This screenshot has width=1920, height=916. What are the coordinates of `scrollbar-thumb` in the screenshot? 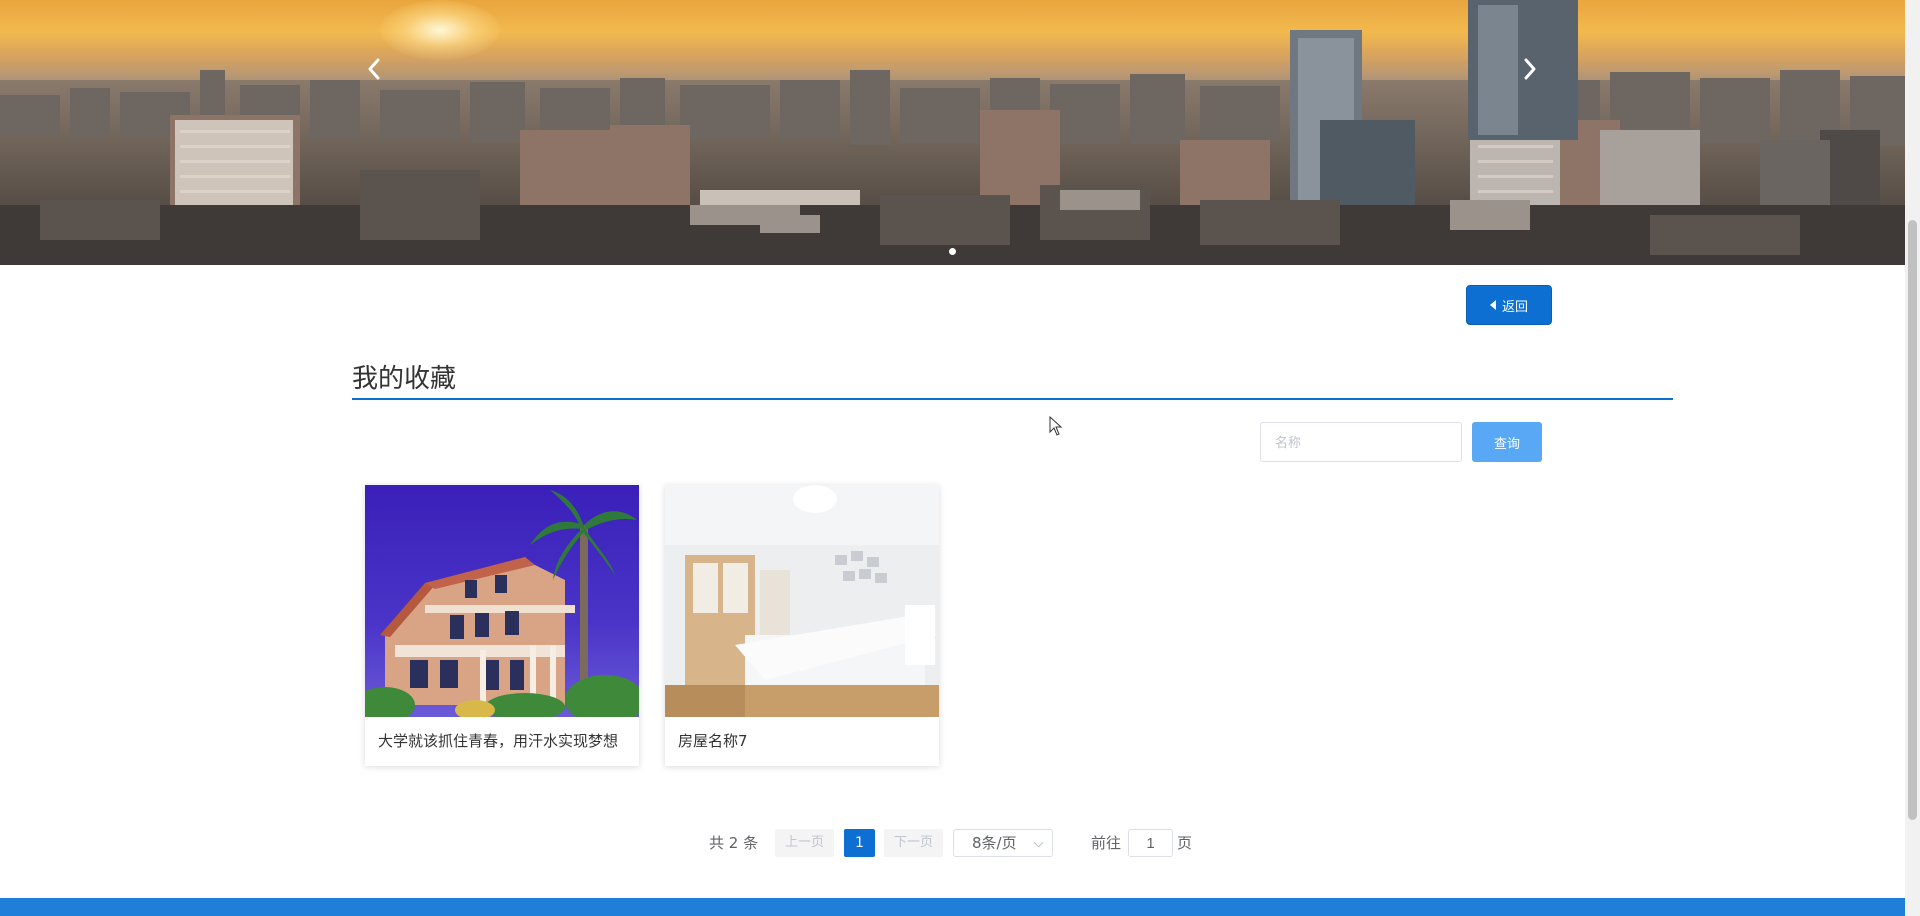 It's located at (1912, 520).